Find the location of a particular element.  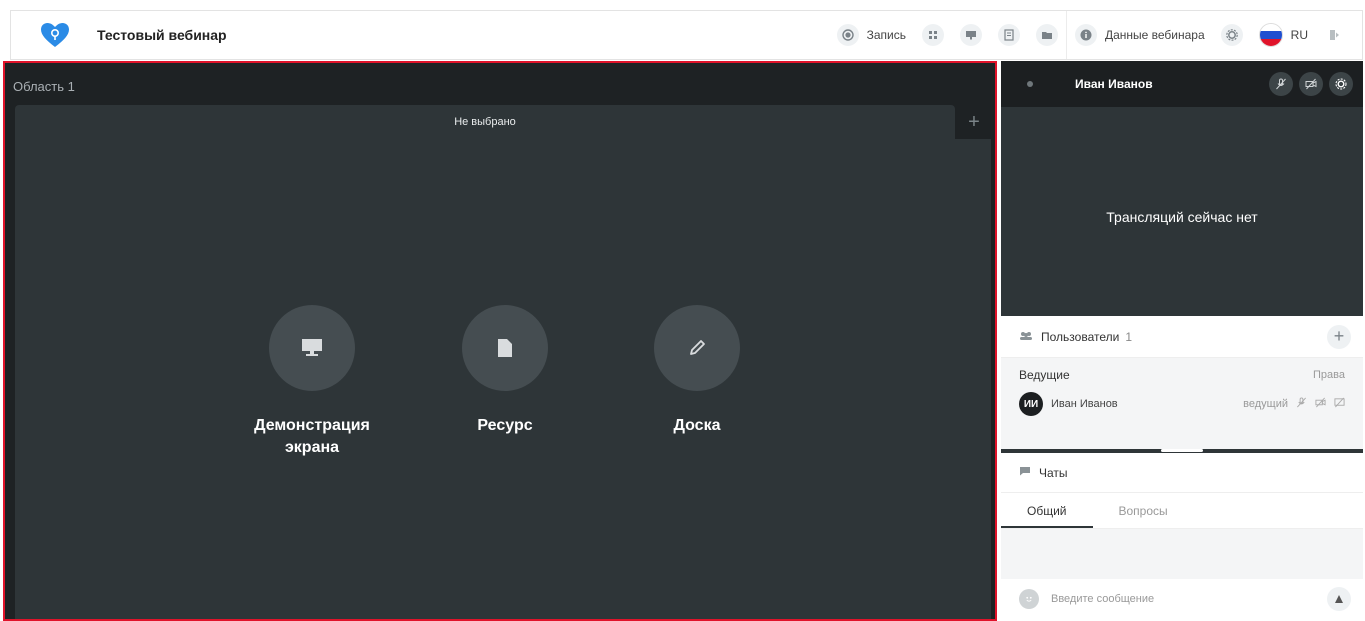

grid-icon is located at coordinates (932, 35).